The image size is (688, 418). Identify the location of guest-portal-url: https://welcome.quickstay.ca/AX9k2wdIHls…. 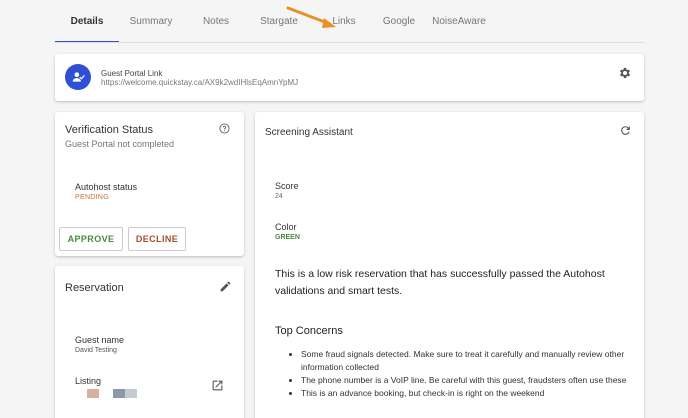
(199, 82).